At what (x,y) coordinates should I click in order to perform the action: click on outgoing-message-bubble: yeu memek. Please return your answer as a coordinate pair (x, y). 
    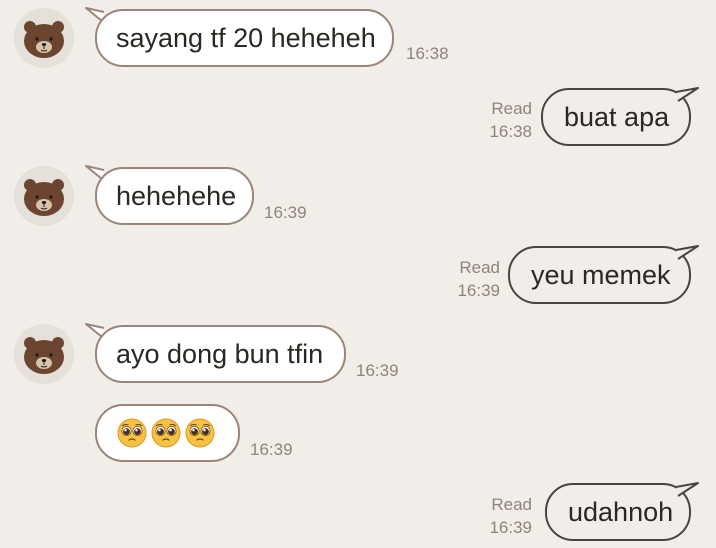
    Looking at the image, I should click on (599, 275).